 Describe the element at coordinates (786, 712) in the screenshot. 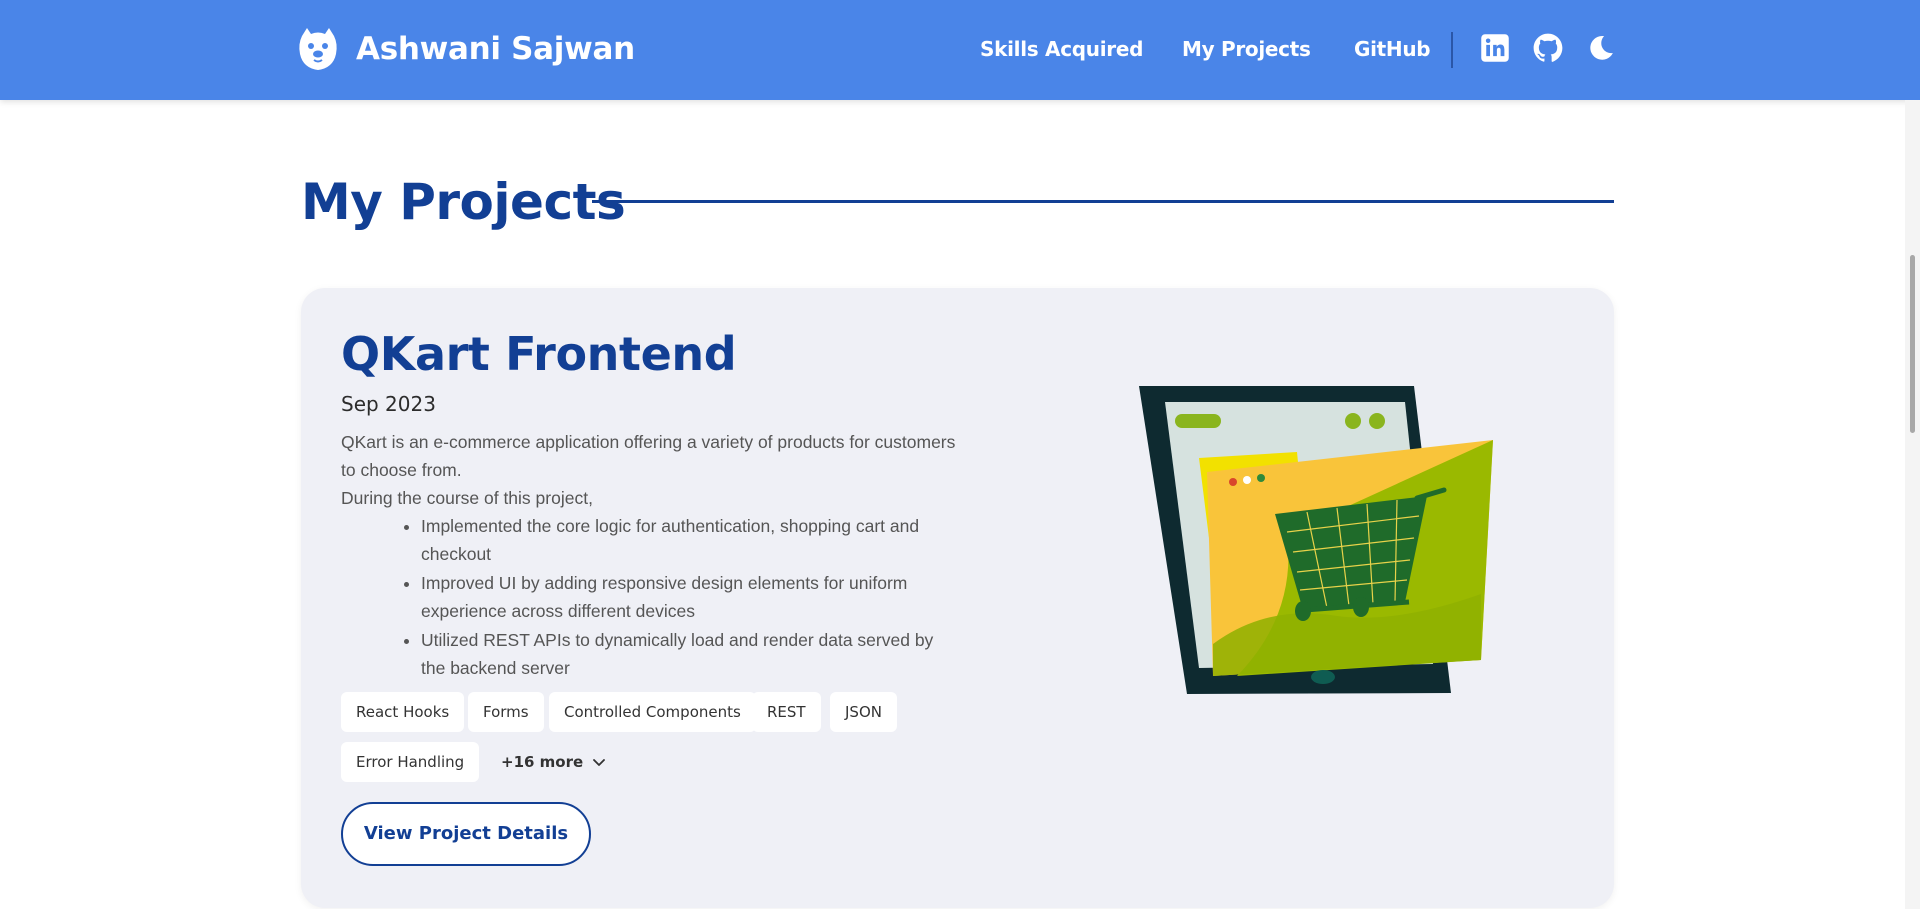

I see `tag-chip: REST` at that location.